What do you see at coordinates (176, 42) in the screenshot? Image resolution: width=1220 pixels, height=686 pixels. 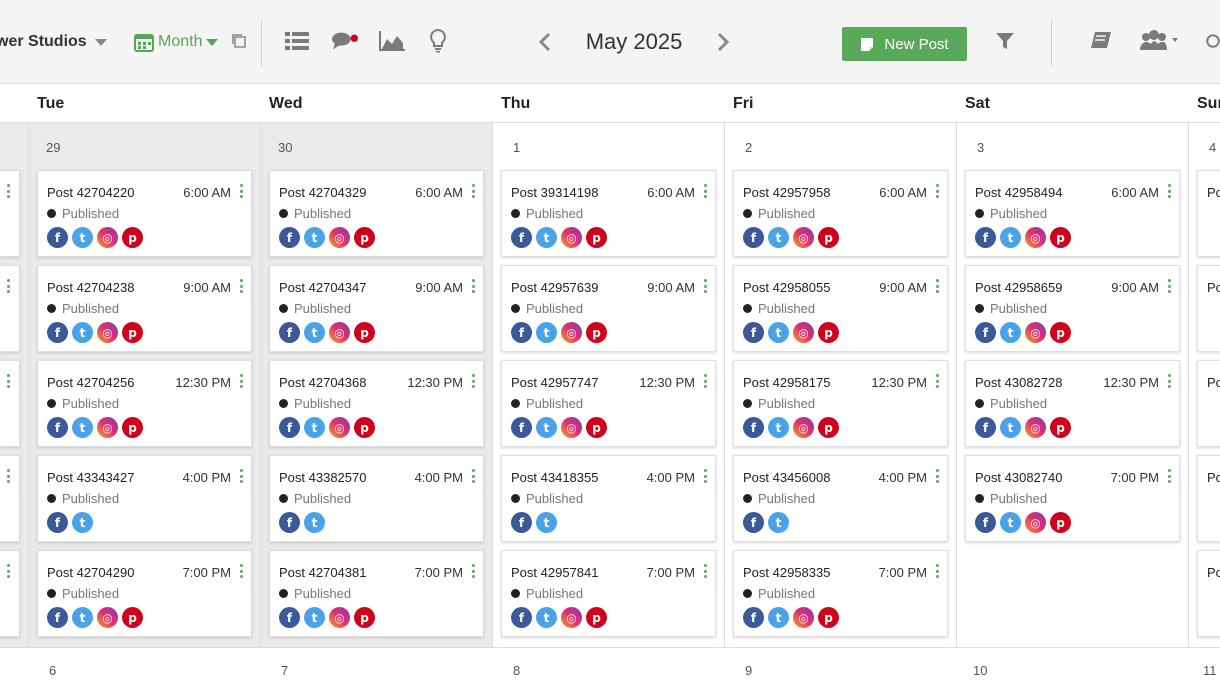 I see `view-selector: Month` at bounding box center [176, 42].